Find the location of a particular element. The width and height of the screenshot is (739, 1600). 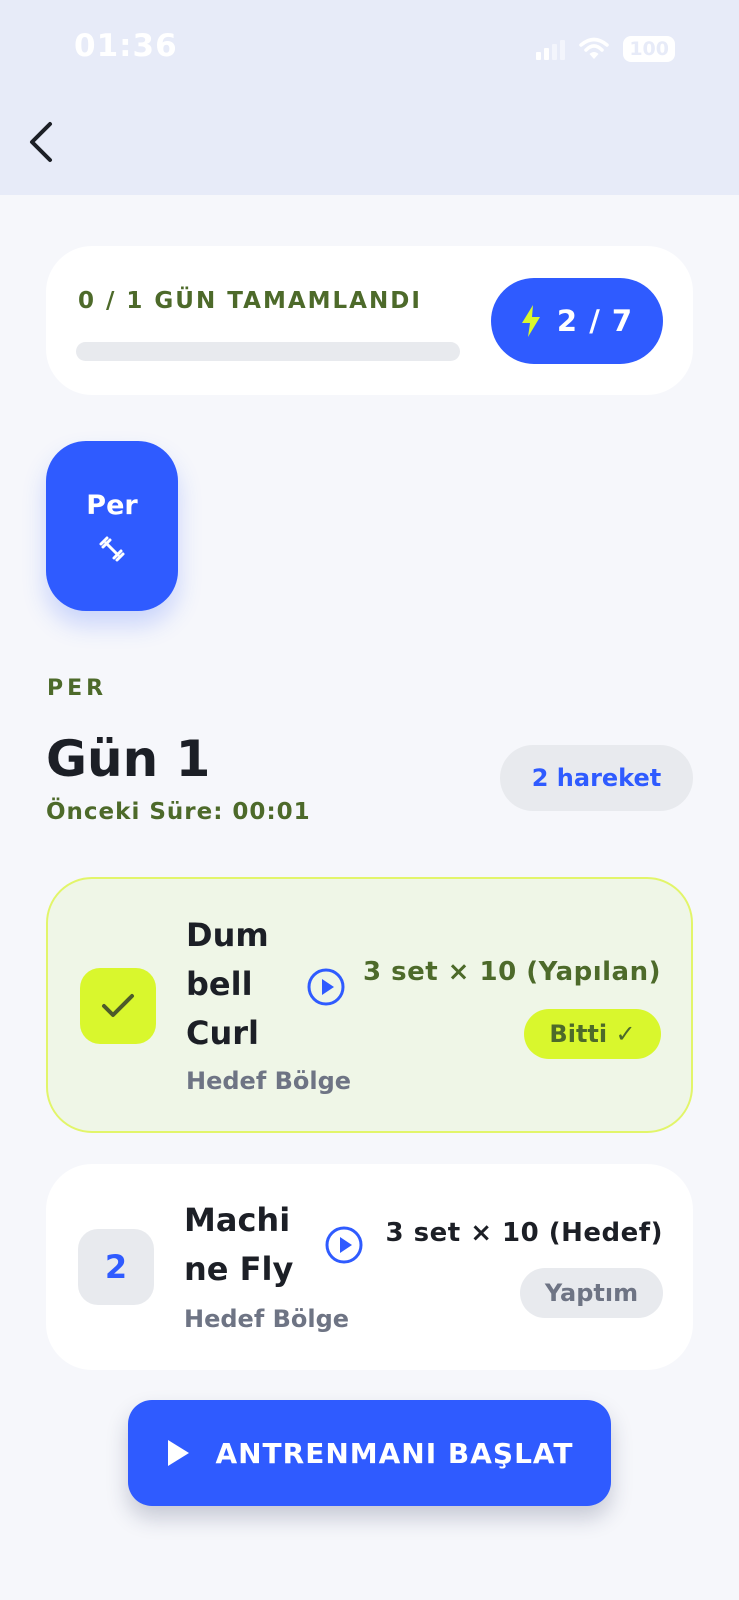

start-workout-label: ANTRENMANI BAŞLAT is located at coordinates (394, 1453).